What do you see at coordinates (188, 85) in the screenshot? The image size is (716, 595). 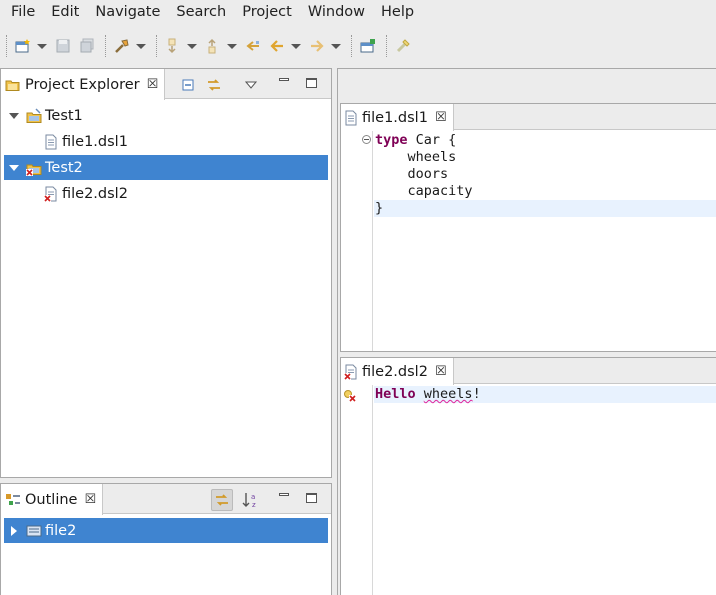 I see `collapse-all-icon` at bounding box center [188, 85].